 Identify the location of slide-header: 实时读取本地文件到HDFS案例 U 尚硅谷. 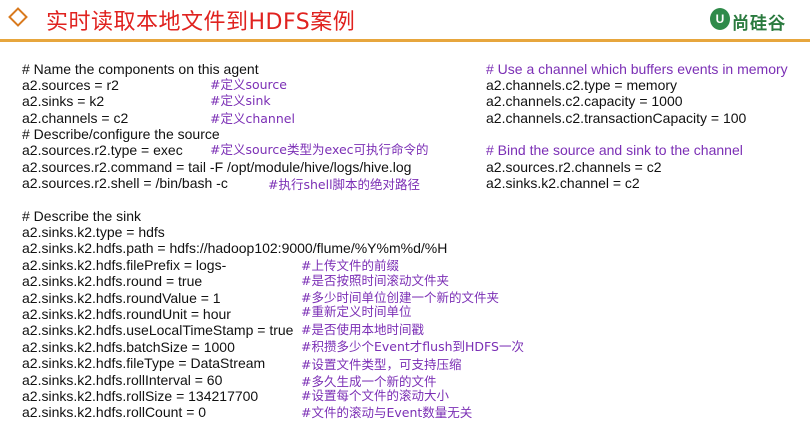
(405, 22).